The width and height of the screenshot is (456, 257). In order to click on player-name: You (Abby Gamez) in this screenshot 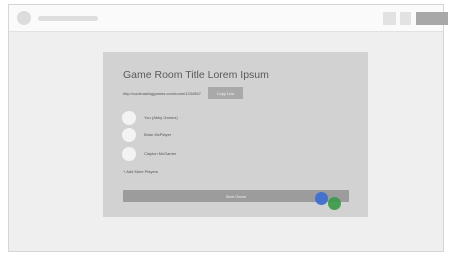, I will do `click(161, 117)`.